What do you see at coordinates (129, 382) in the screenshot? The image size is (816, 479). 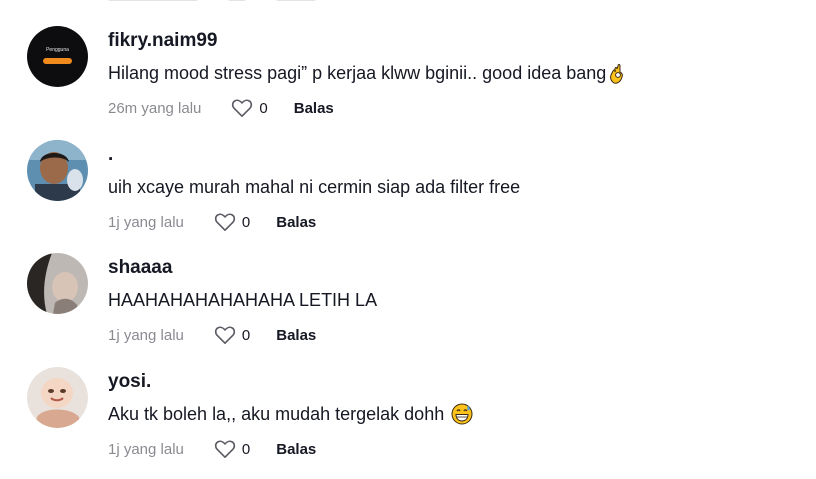 I see `comment-username: yosi.` at bounding box center [129, 382].